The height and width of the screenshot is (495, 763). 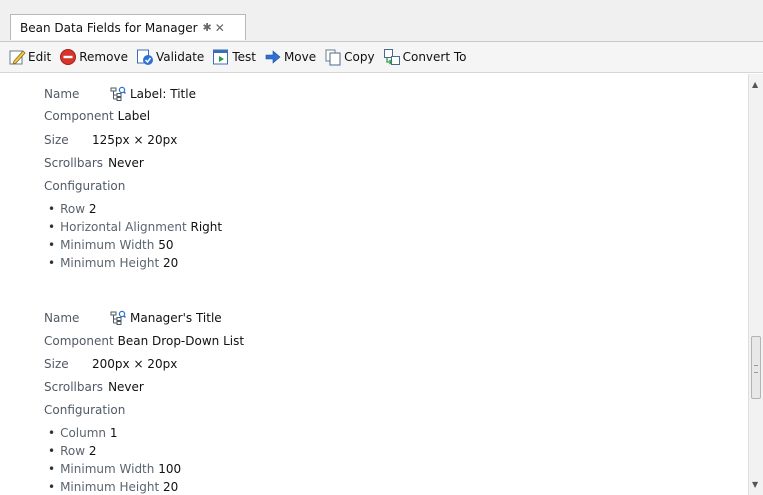 I want to click on remove-button: Remove, so click(x=93, y=57).